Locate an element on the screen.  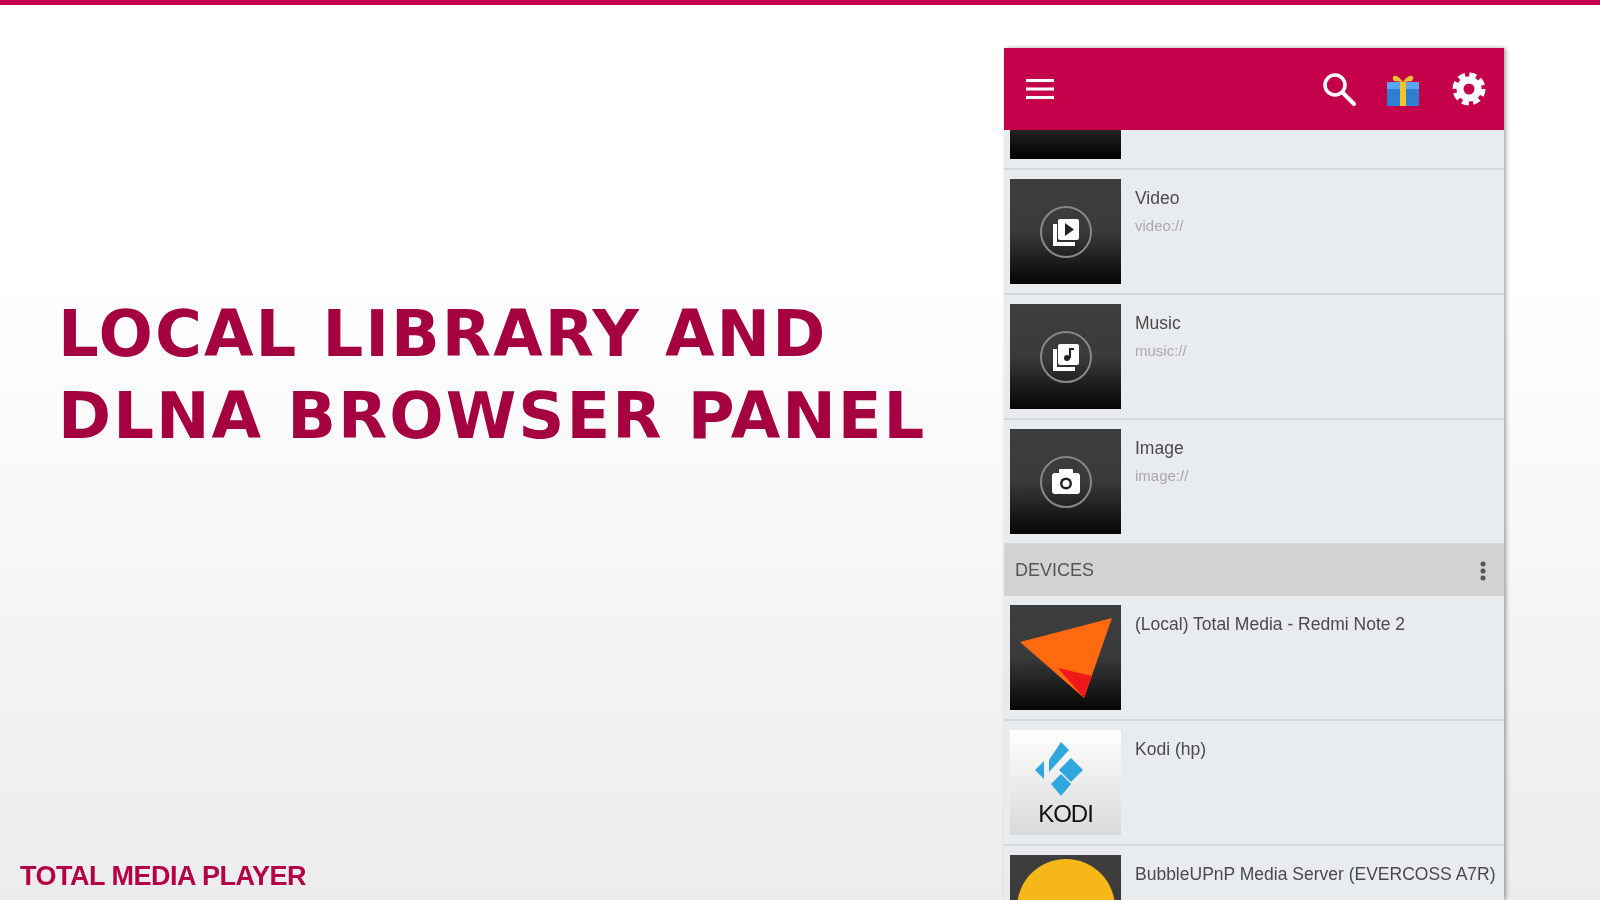
device-item: KODI Kodi (hp) is located at coordinates (1254, 783).